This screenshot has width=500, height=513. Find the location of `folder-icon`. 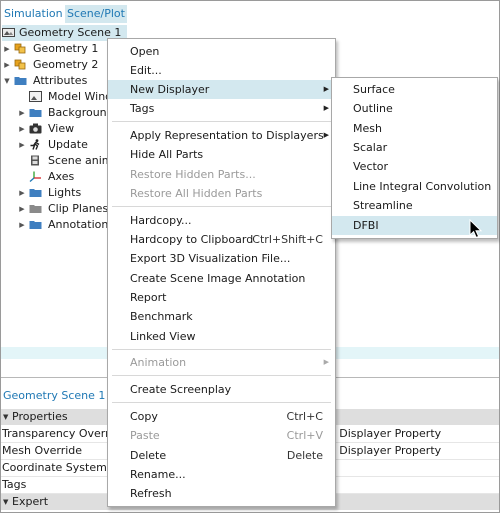

folder-icon is located at coordinates (35, 225).